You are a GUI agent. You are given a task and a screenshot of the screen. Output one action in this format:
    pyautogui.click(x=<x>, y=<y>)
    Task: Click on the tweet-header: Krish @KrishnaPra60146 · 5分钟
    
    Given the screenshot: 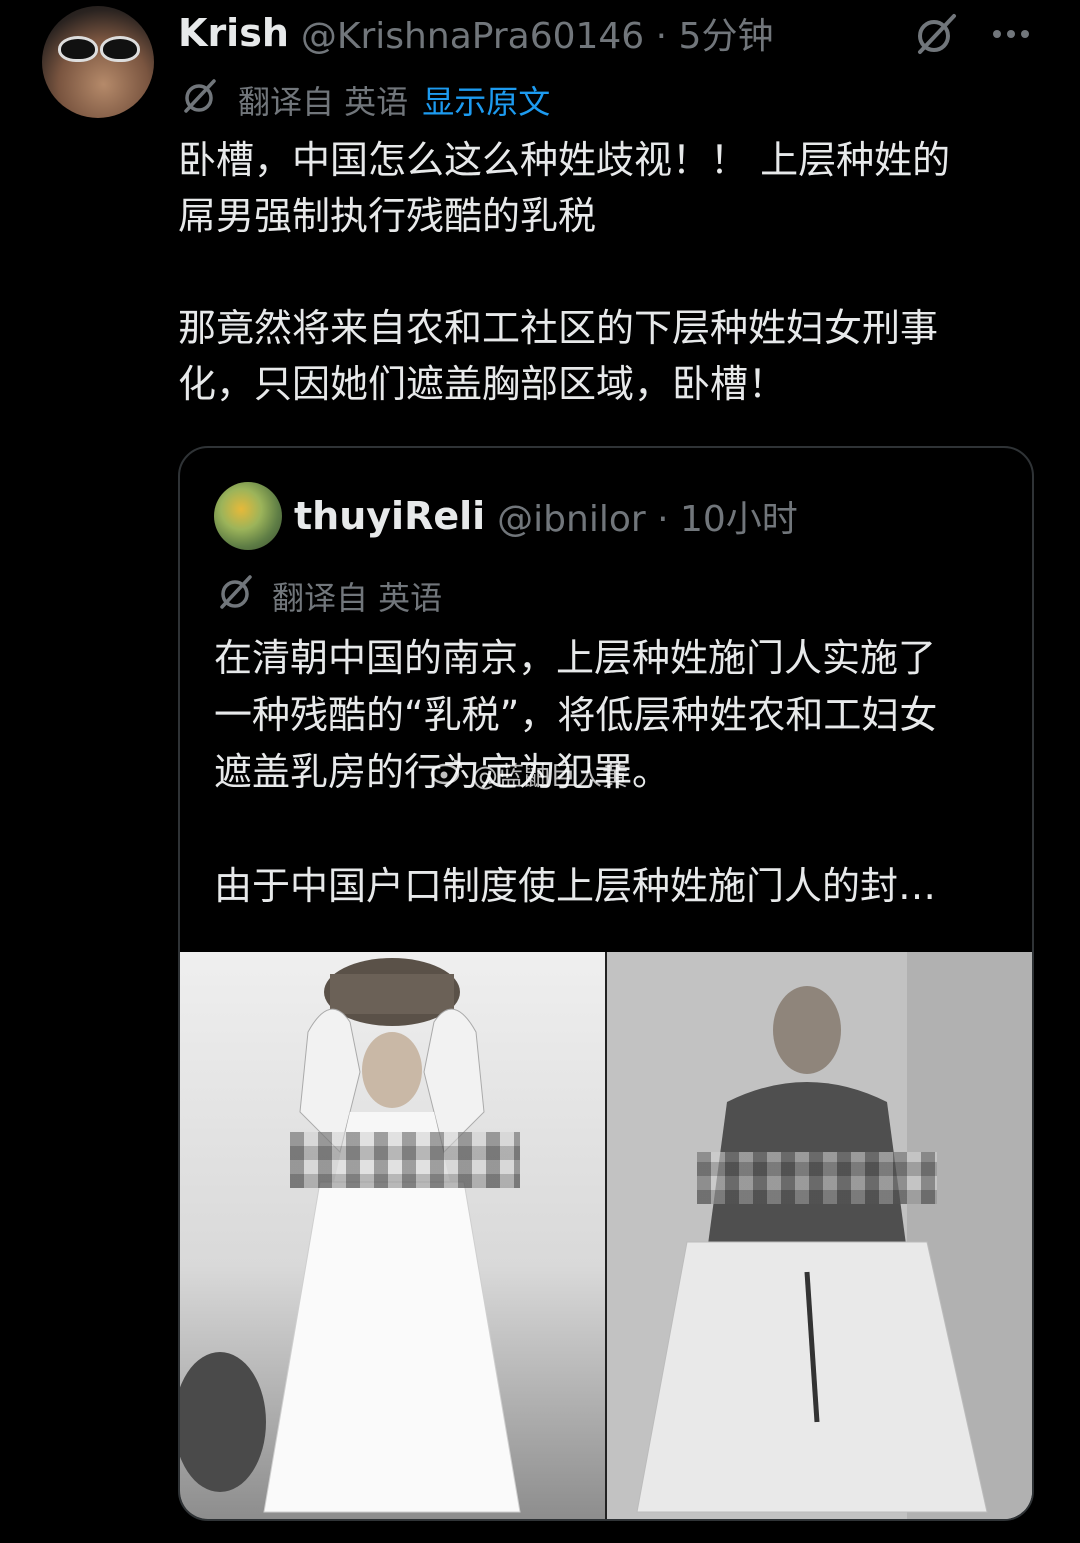 What is the action you would take?
    pyautogui.click(x=475, y=33)
    